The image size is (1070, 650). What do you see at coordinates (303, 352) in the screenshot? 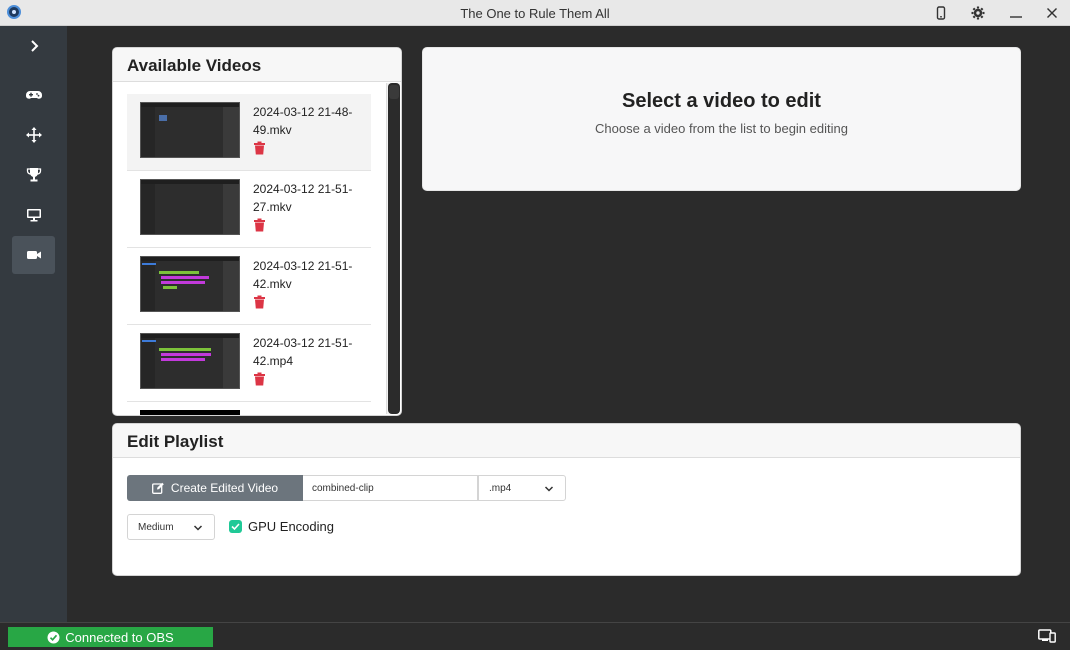
I see `video-filename: 2024-03-12 21-51- 42.mp4` at bounding box center [303, 352].